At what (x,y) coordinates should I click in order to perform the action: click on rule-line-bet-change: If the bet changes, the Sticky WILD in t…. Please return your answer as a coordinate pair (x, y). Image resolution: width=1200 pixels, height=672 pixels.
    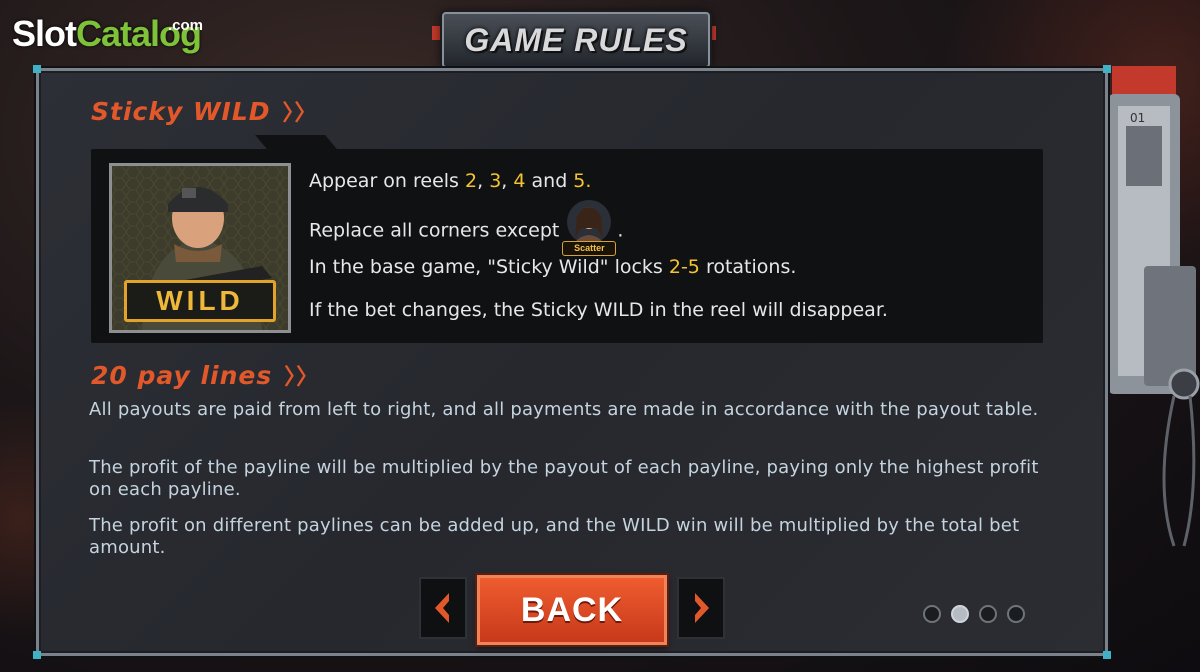
    Looking at the image, I should click on (598, 310).